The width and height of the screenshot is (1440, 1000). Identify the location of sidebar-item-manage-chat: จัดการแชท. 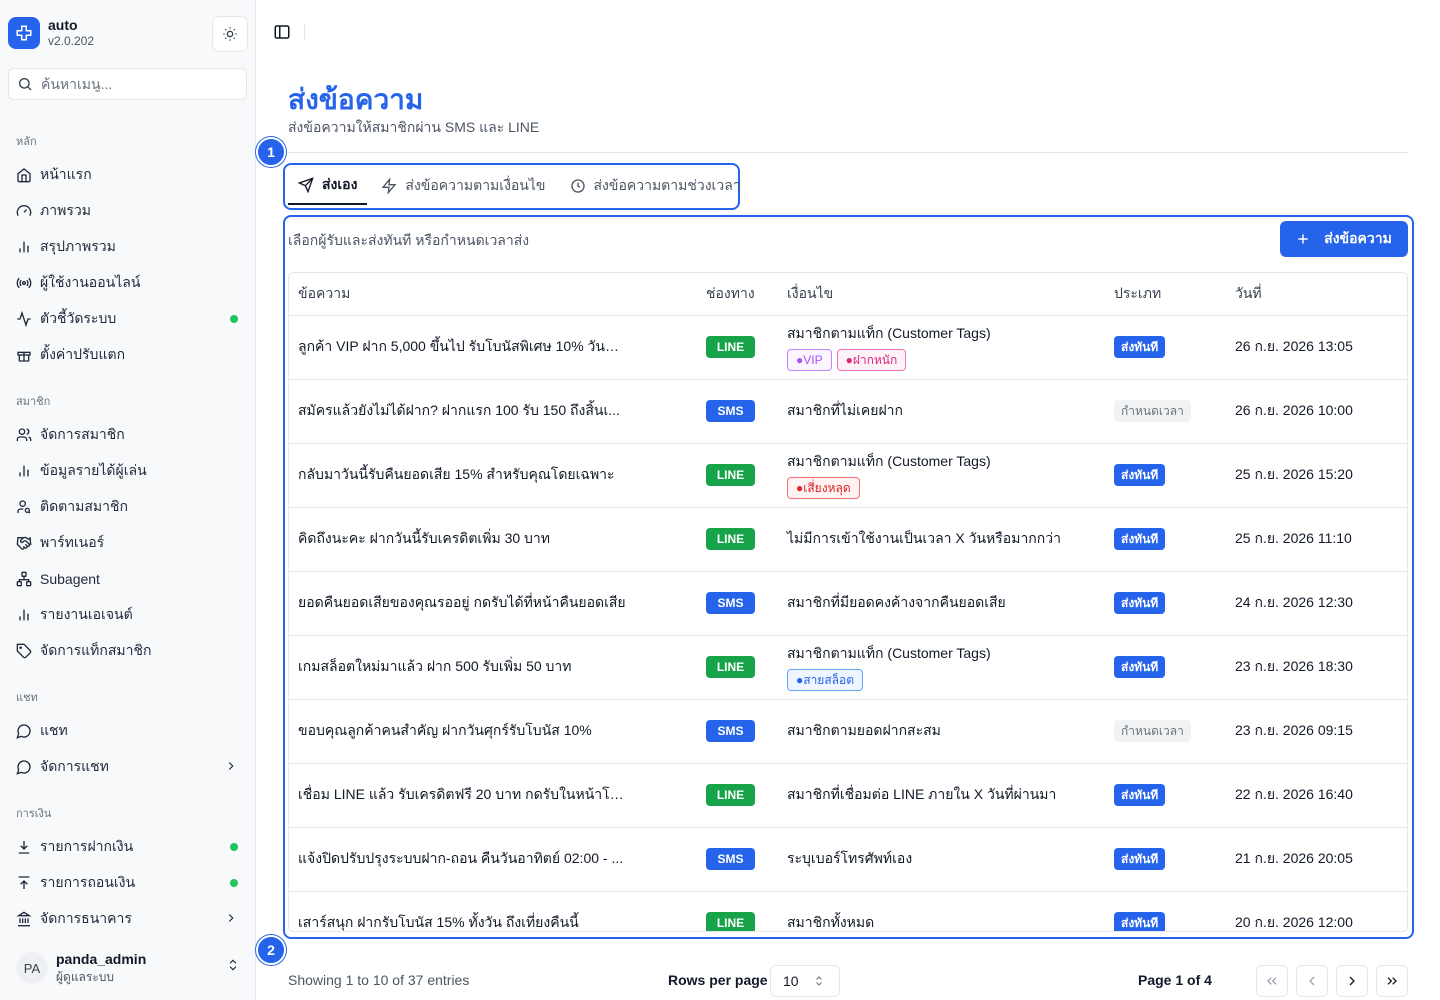
(128, 767).